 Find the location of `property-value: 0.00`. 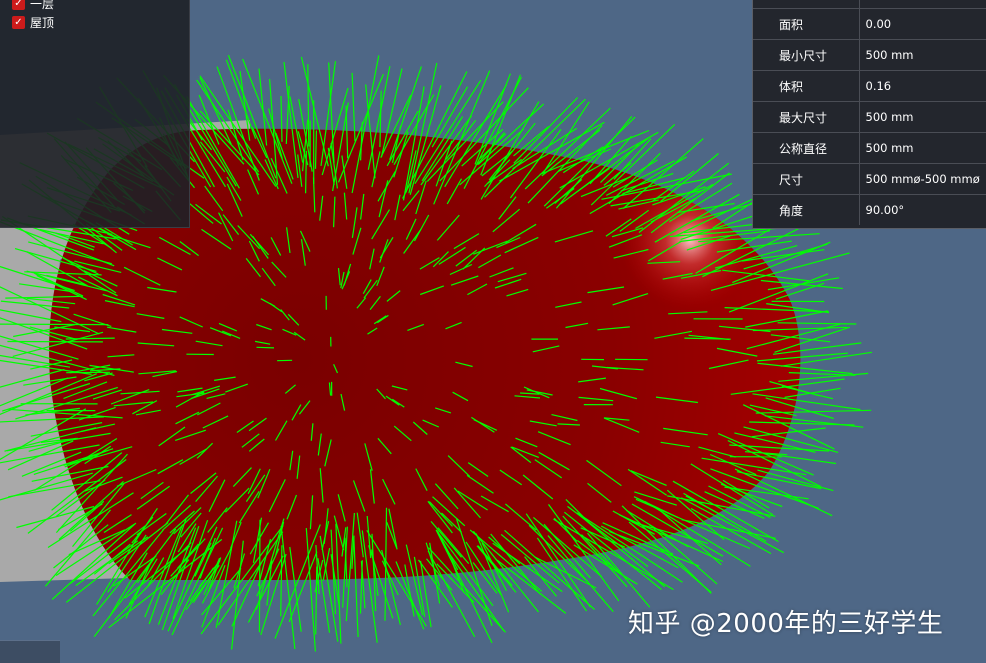

property-value: 0.00 is located at coordinates (922, 24).